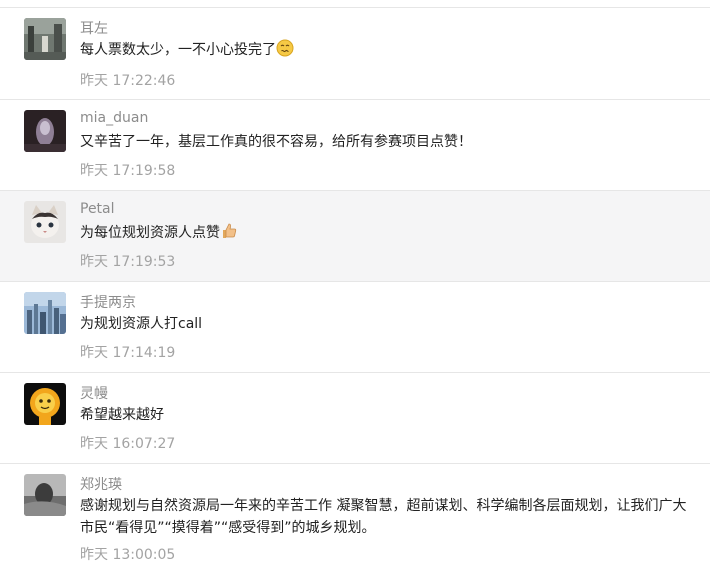  I want to click on comment-nickname: Petal, so click(97, 209).